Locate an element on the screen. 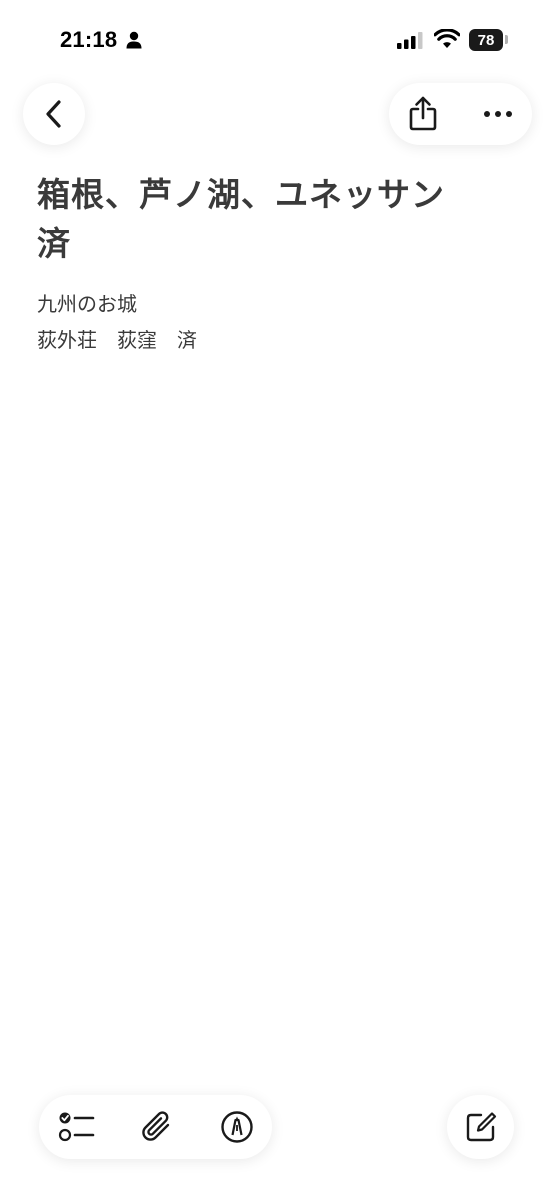  chevron-left-icon is located at coordinates (53, 114).